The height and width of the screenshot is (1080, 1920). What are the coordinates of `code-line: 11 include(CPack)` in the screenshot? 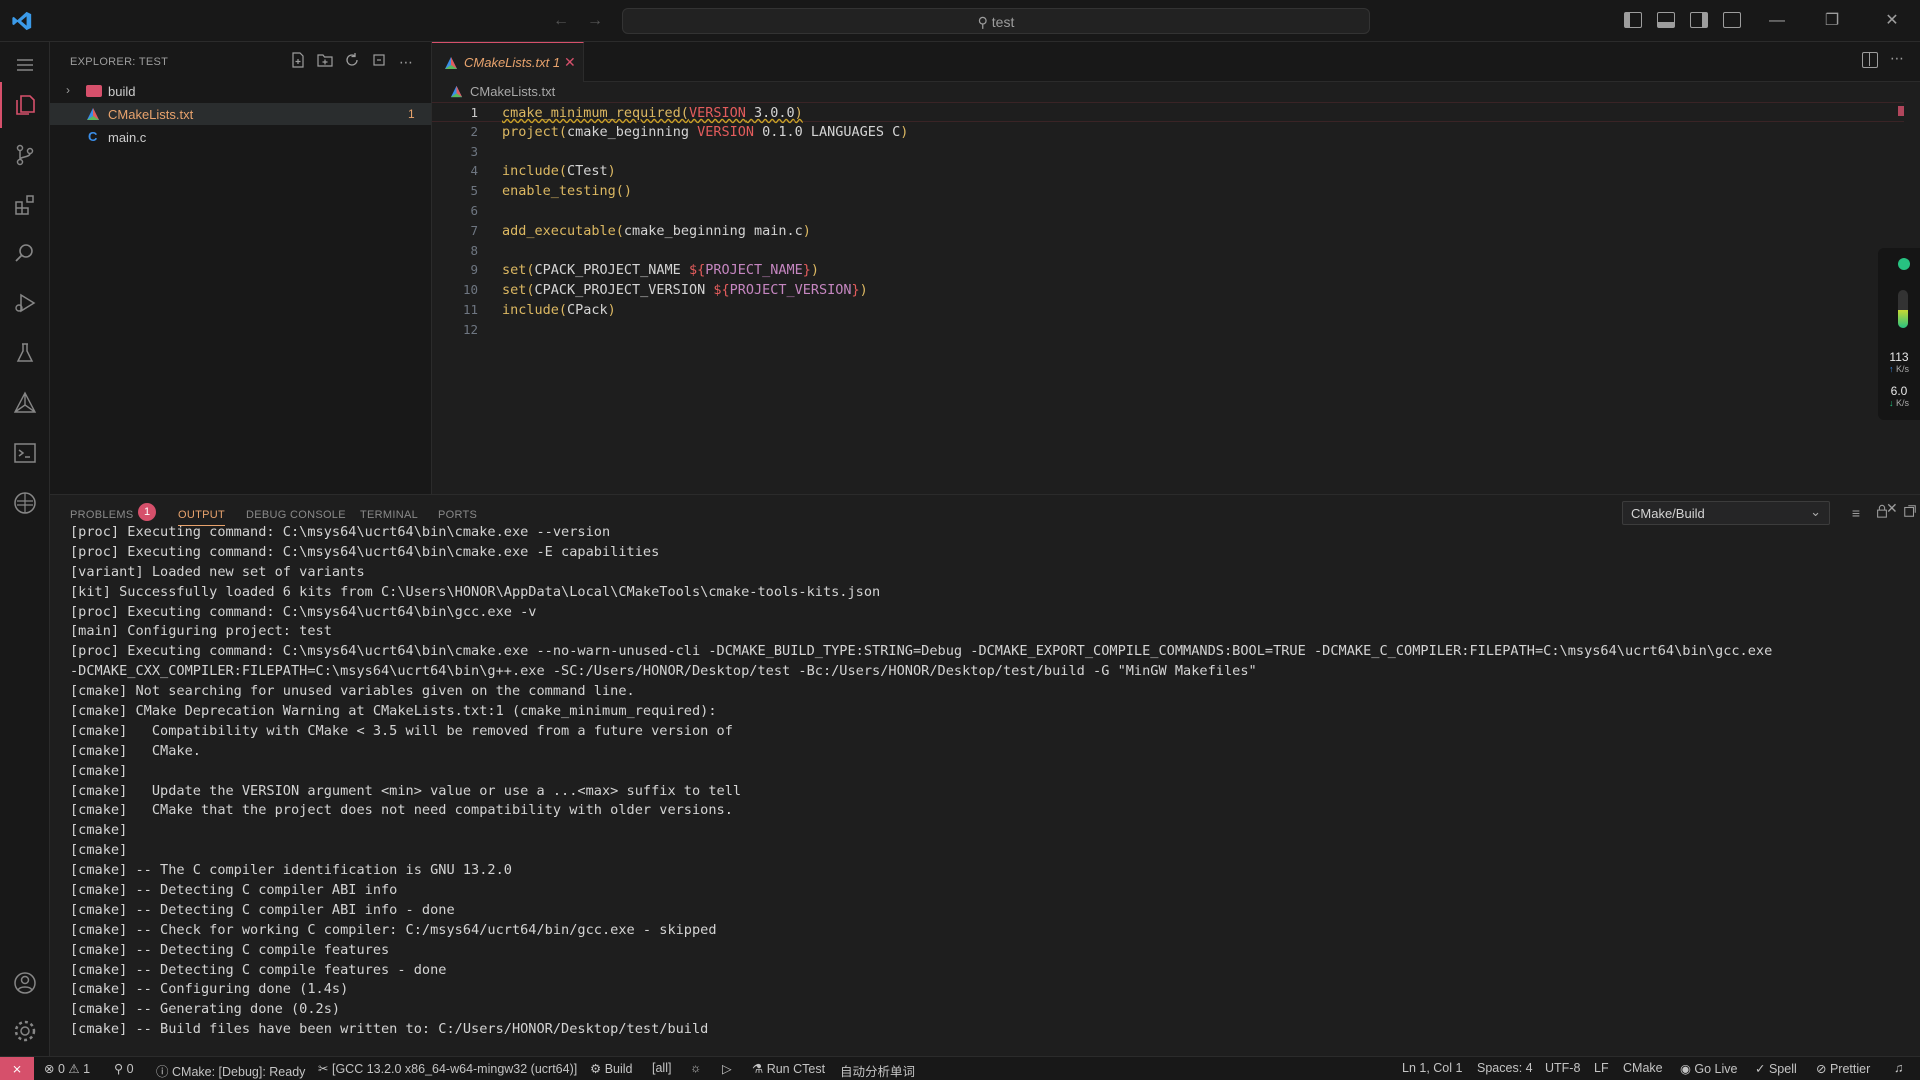 It's located at (1168, 310).